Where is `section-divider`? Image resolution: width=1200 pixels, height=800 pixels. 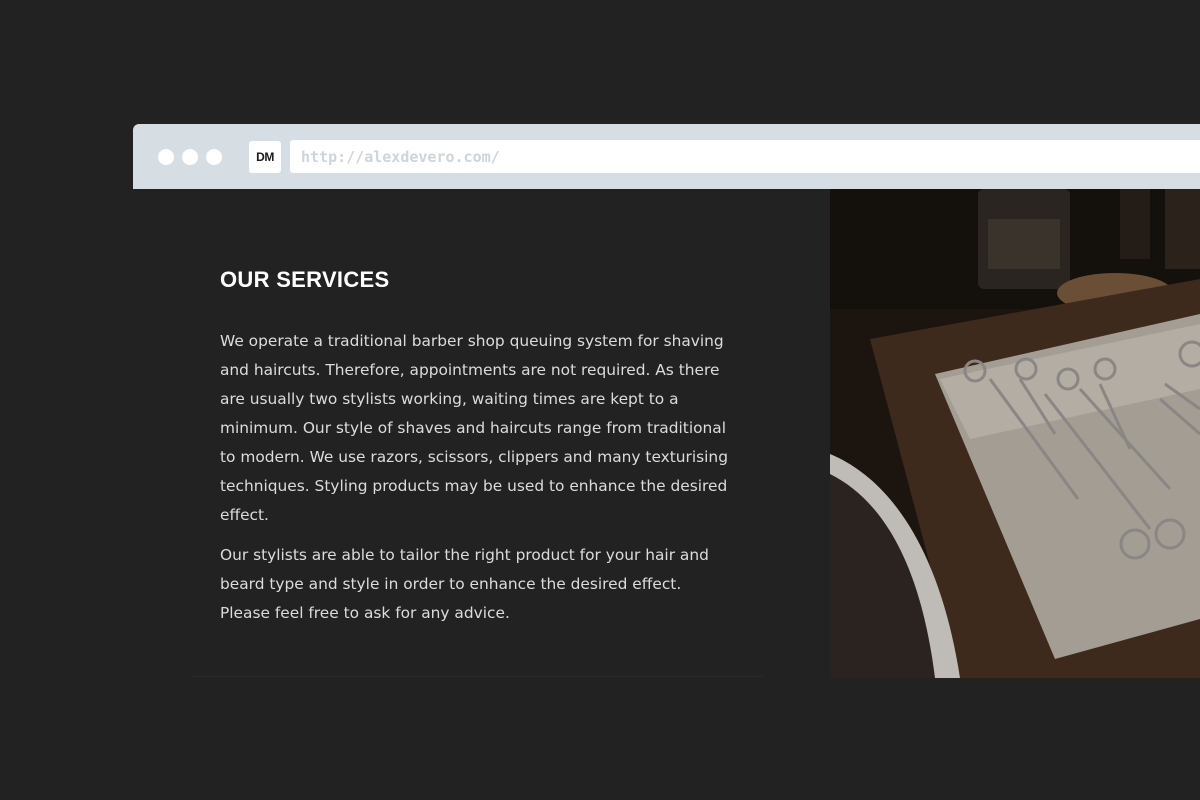 section-divider is located at coordinates (478, 676).